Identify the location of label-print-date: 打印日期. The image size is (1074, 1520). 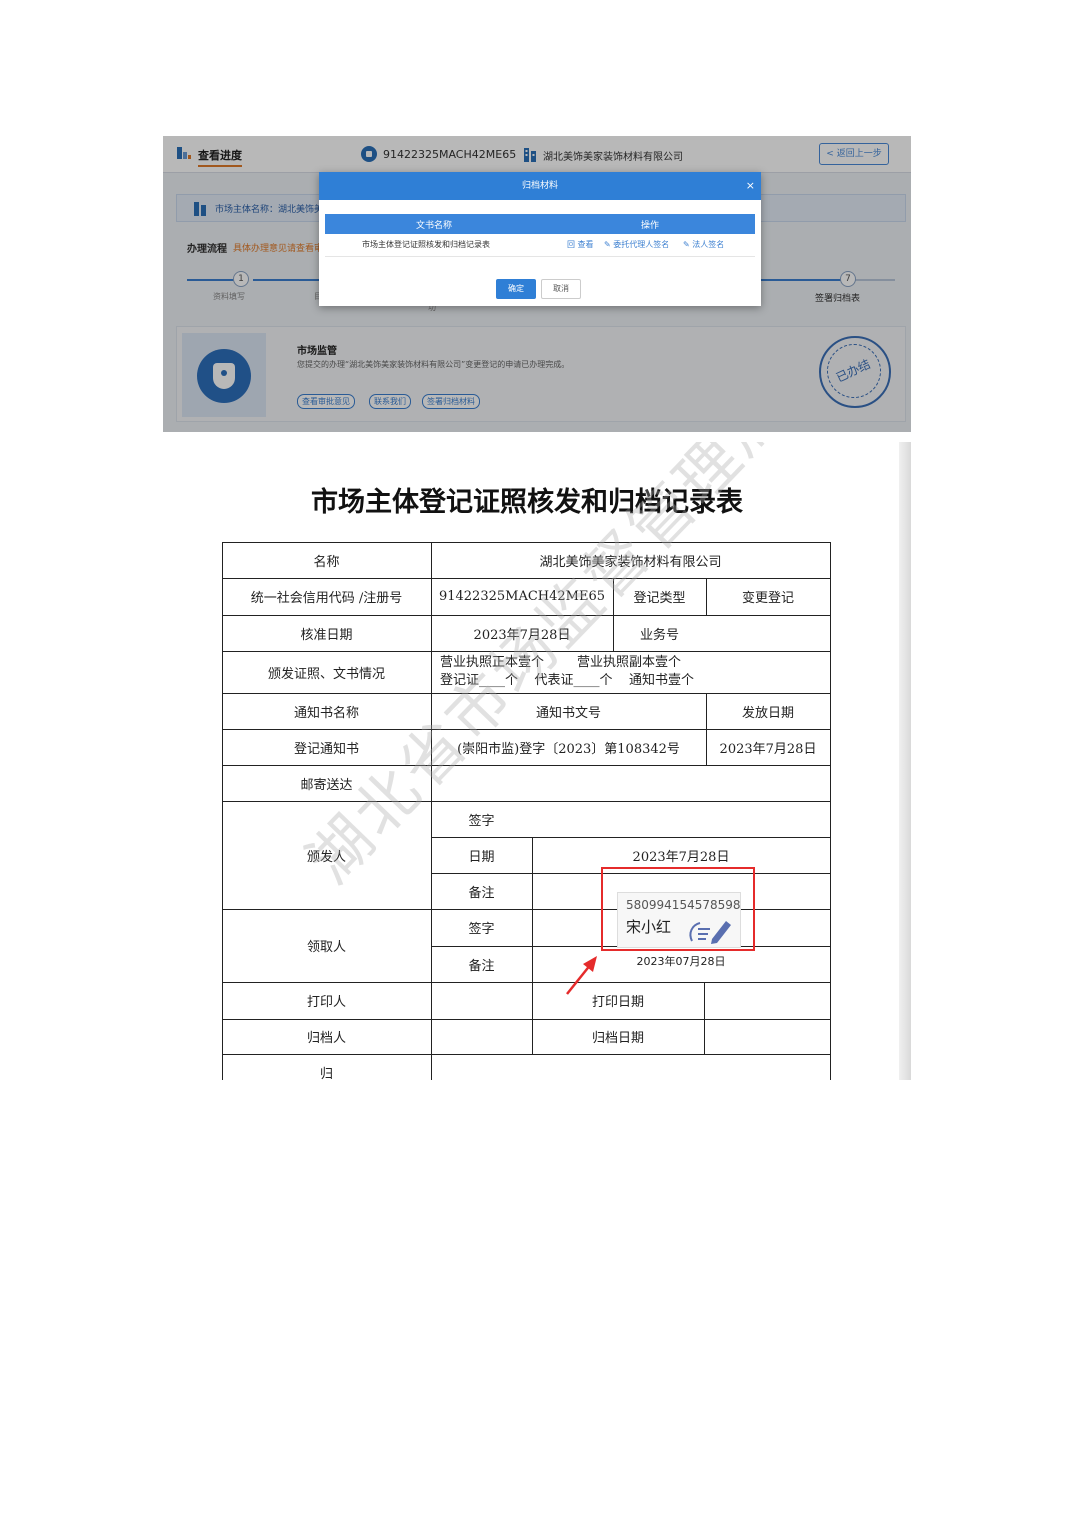
(617, 1002).